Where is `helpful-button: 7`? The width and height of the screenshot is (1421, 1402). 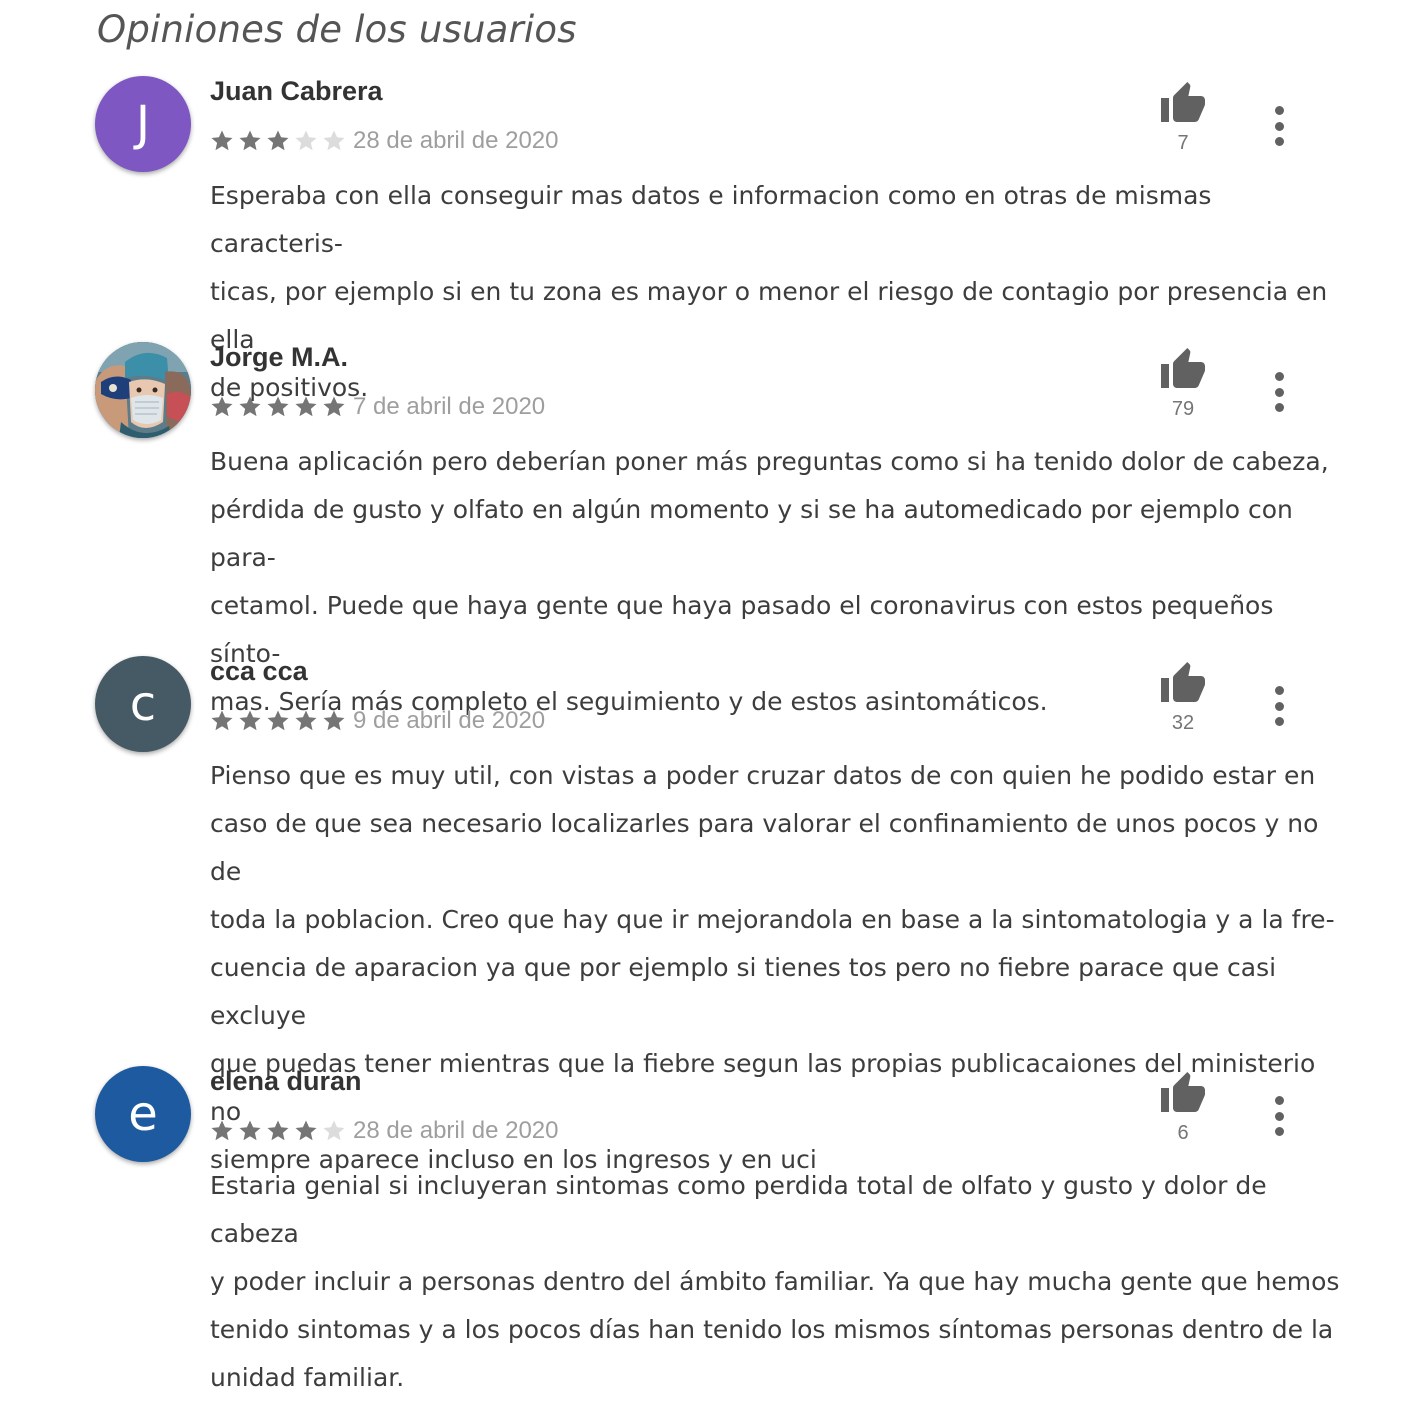
helpful-button: 7 is located at coordinates (1183, 117).